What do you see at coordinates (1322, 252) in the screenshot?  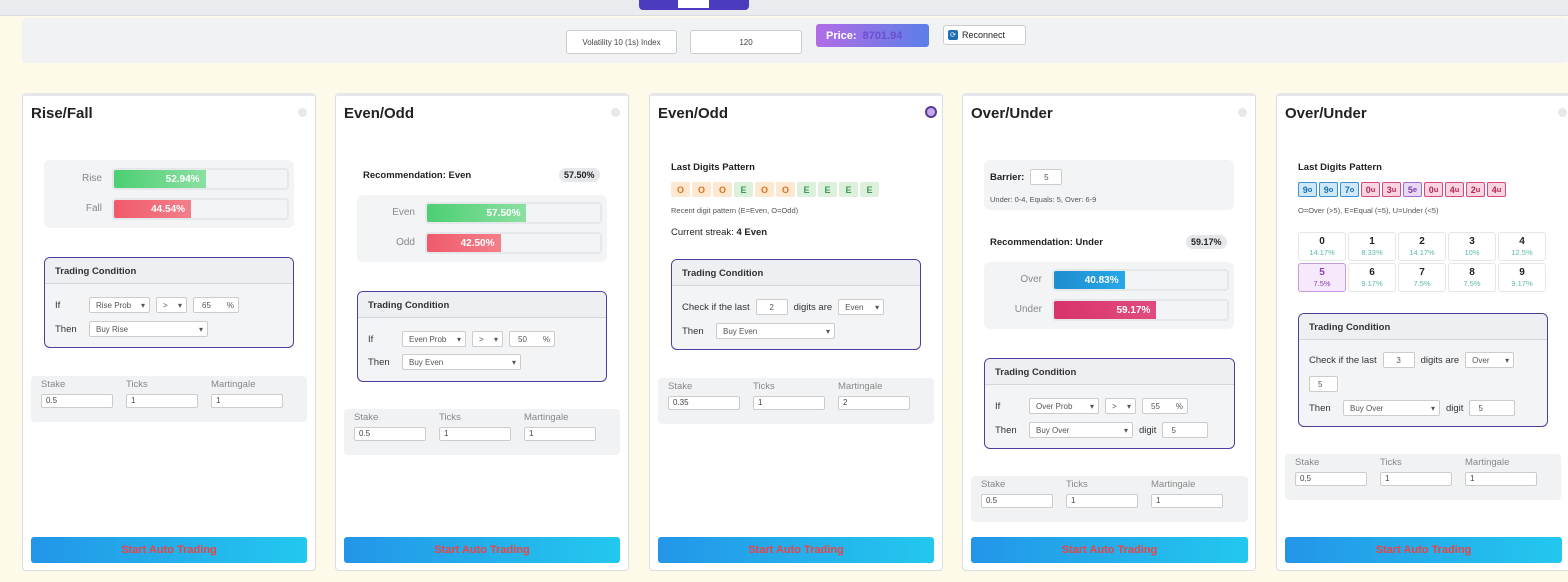 I see `digit-frequency: 14.17%` at bounding box center [1322, 252].